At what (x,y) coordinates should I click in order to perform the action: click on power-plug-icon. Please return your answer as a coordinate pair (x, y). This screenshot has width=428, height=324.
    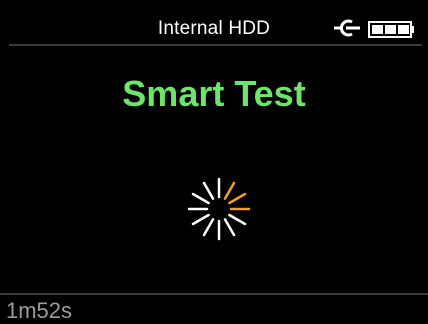
    Looking at the image, I should click on (347, 28).